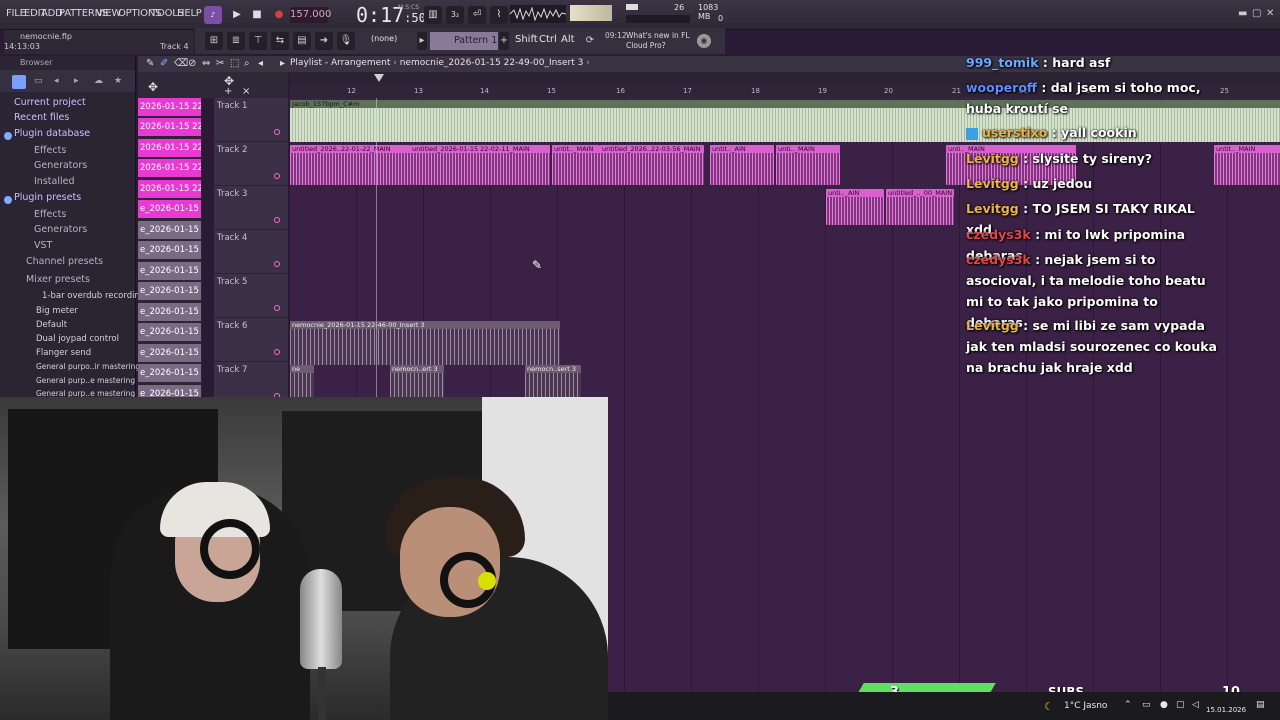 Image resolution: width=1280 pixels, height=720 pixels. What do you see at coordinates (181, 63) in the screenshot?
I see `delete-tool-icon: ⌫` at bounding box center [181, 63].